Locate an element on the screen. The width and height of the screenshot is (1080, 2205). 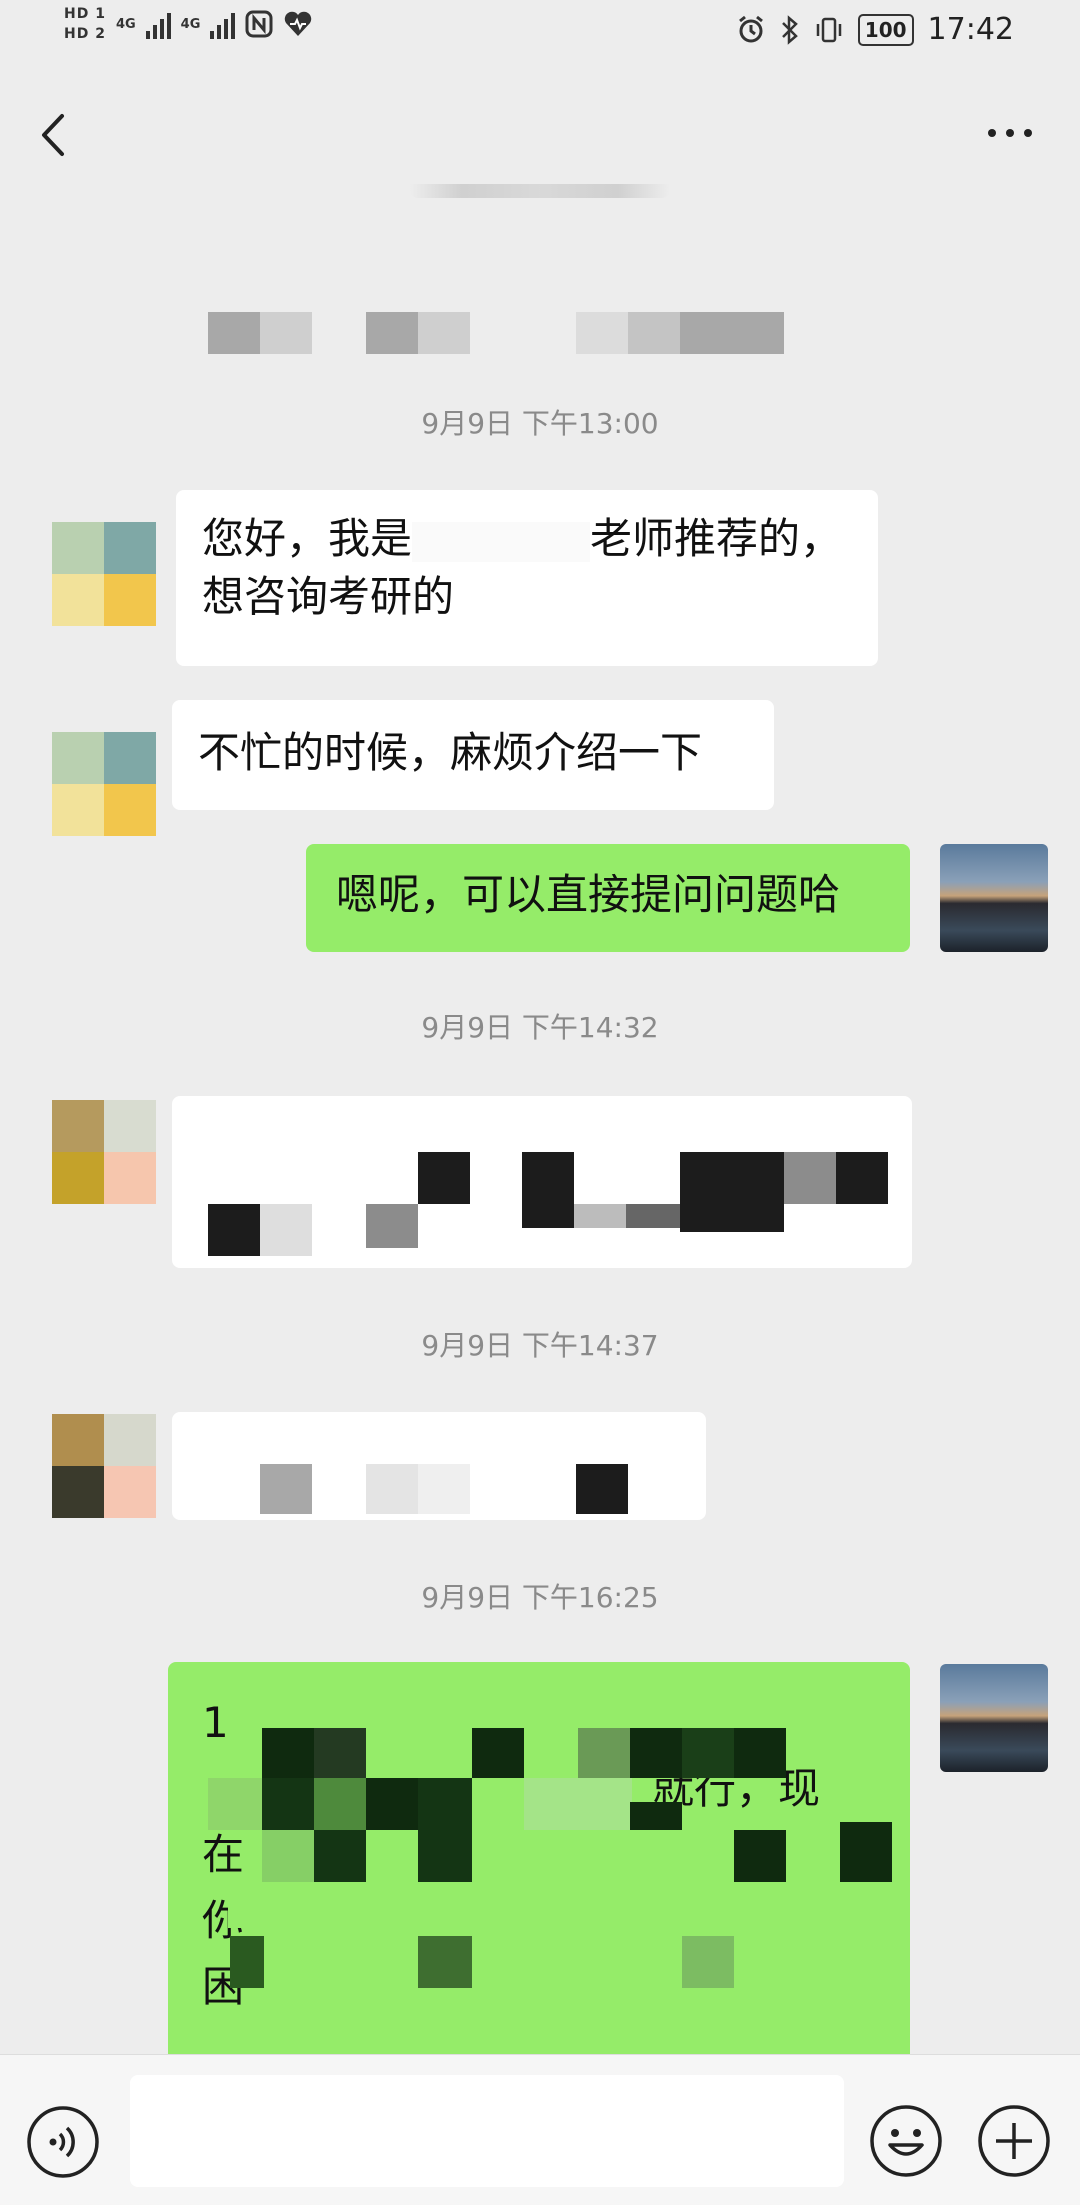
redaction is located at coordinates (501, 541).